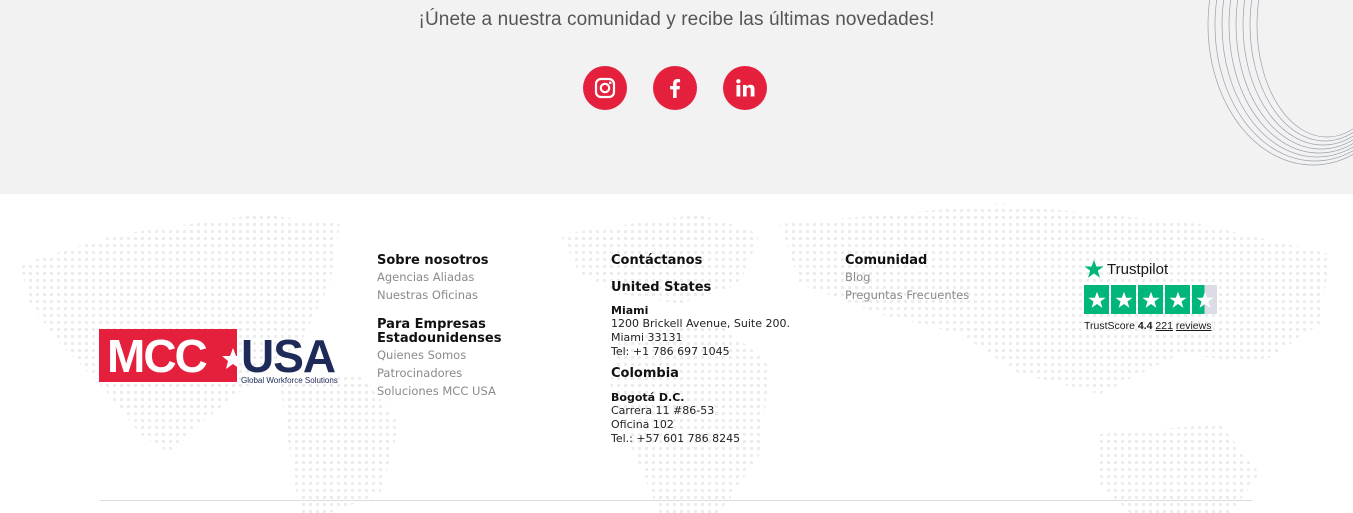  I want to click on half-star-icon, so click(1204, 299).